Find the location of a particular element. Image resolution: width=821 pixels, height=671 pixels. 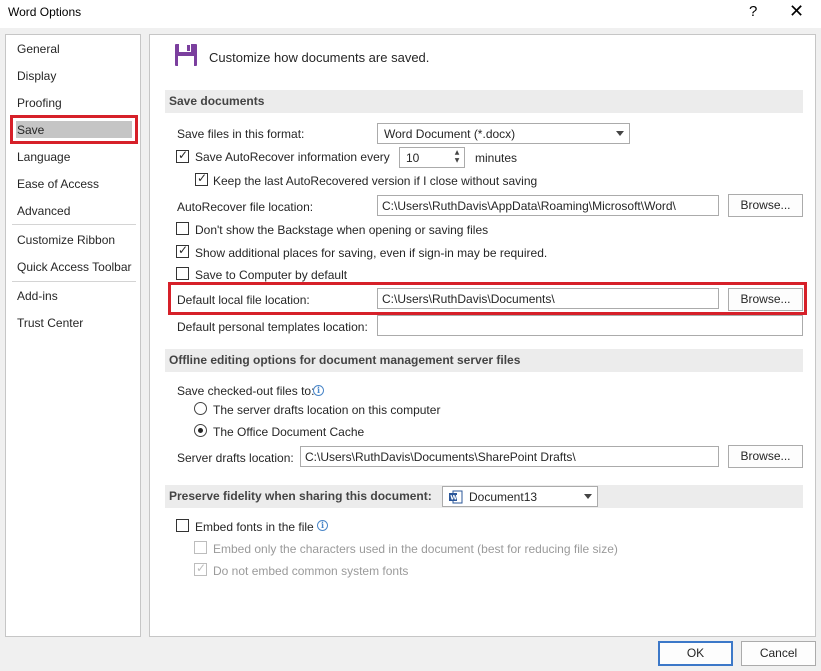

section-heading: Save documents is located at coordinates (217, 101).